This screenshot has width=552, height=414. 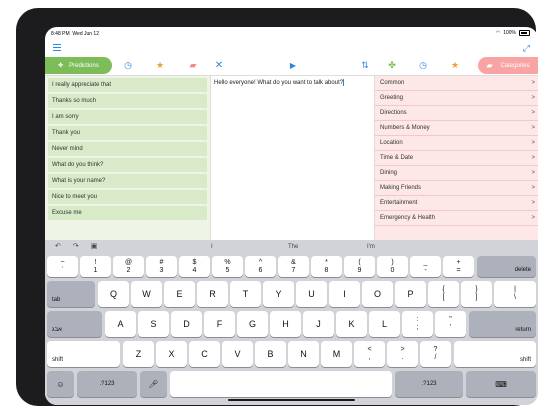 I want to click on key-1-1: ~ `, so click(x=62, y=266).